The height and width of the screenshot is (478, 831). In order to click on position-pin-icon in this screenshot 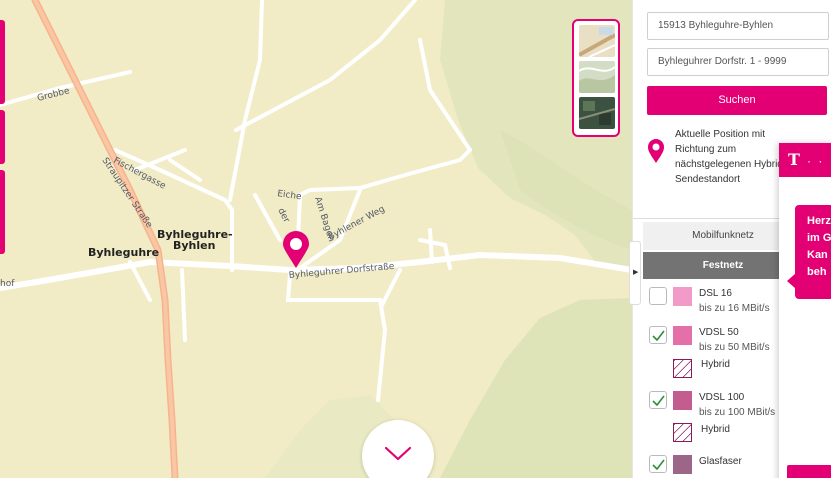, I will do `click(656, 151)`.